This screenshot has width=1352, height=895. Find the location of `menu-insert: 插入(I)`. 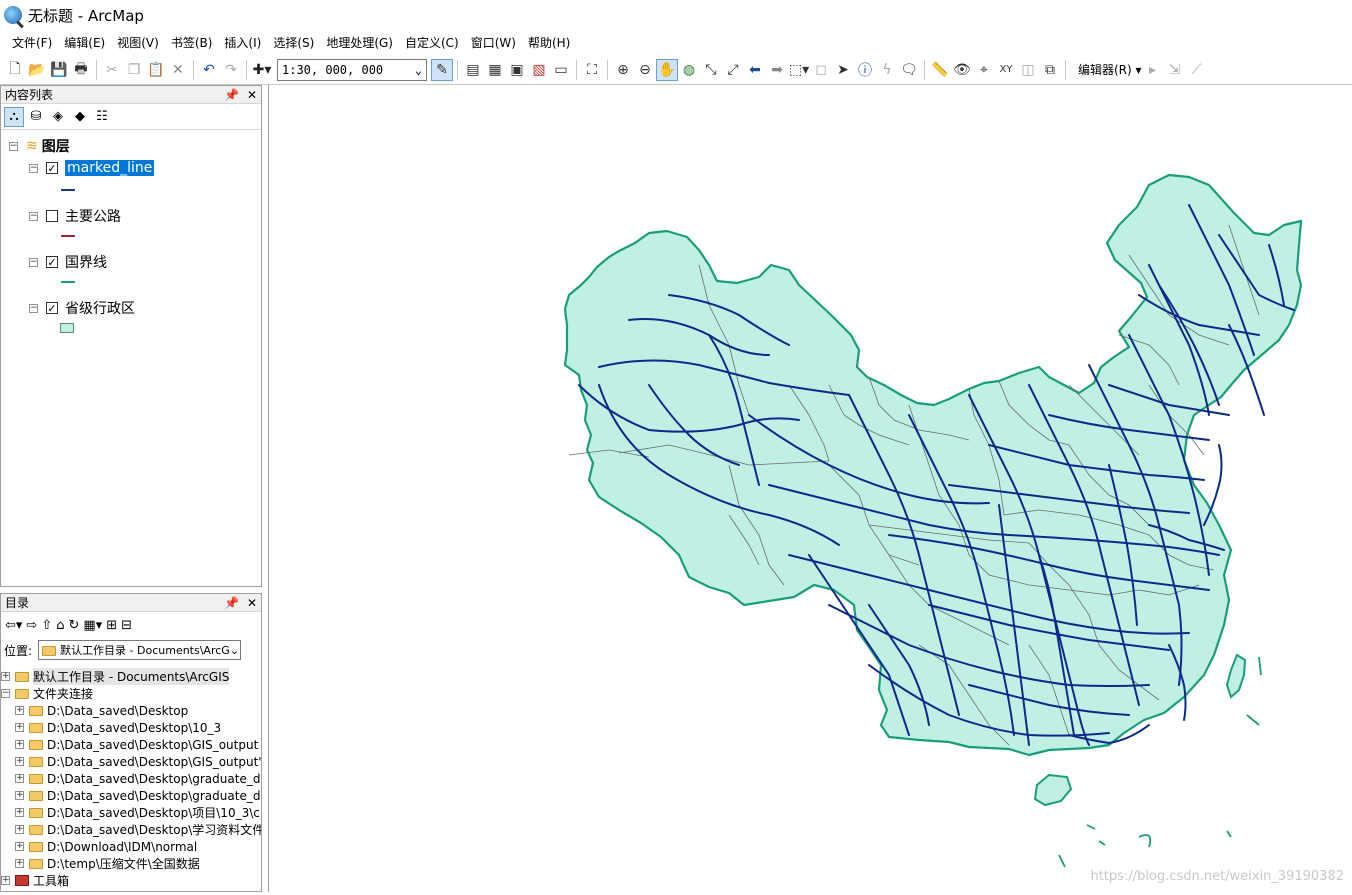

menu-insert: 插入(I) is located at coordinates (242, 42).